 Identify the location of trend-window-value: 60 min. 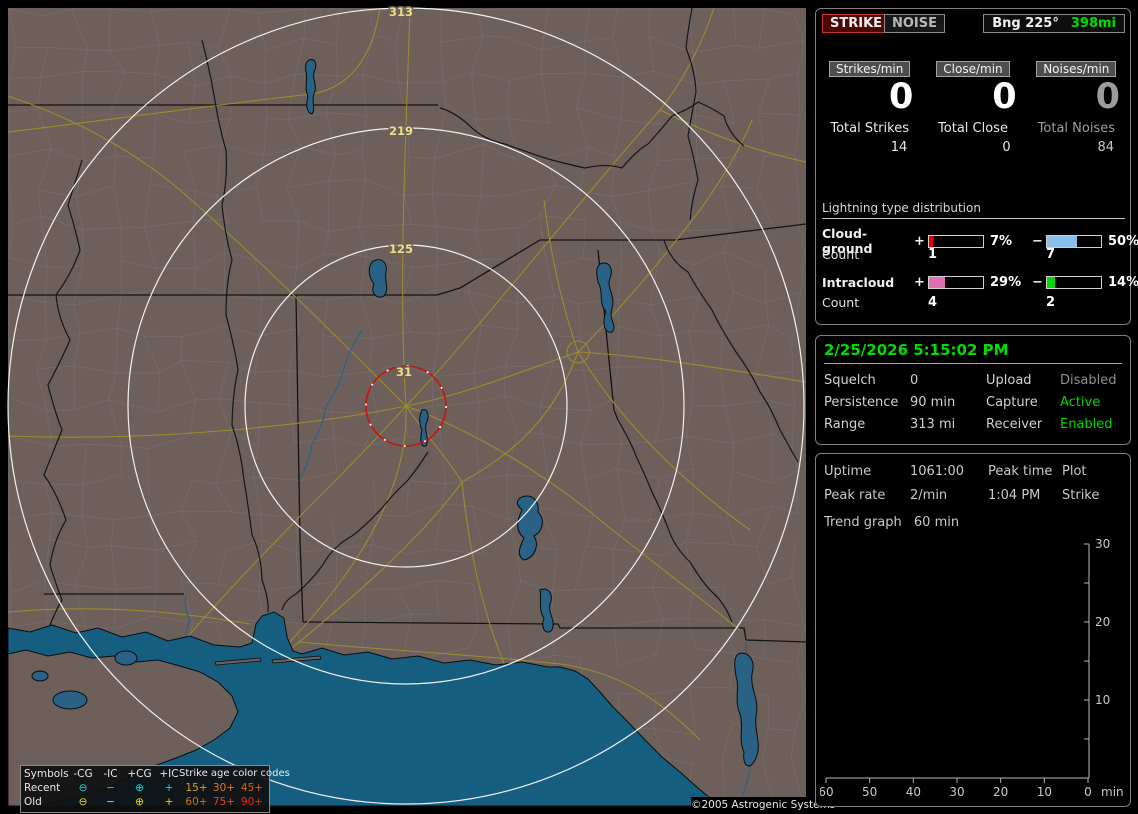
(936, 522).